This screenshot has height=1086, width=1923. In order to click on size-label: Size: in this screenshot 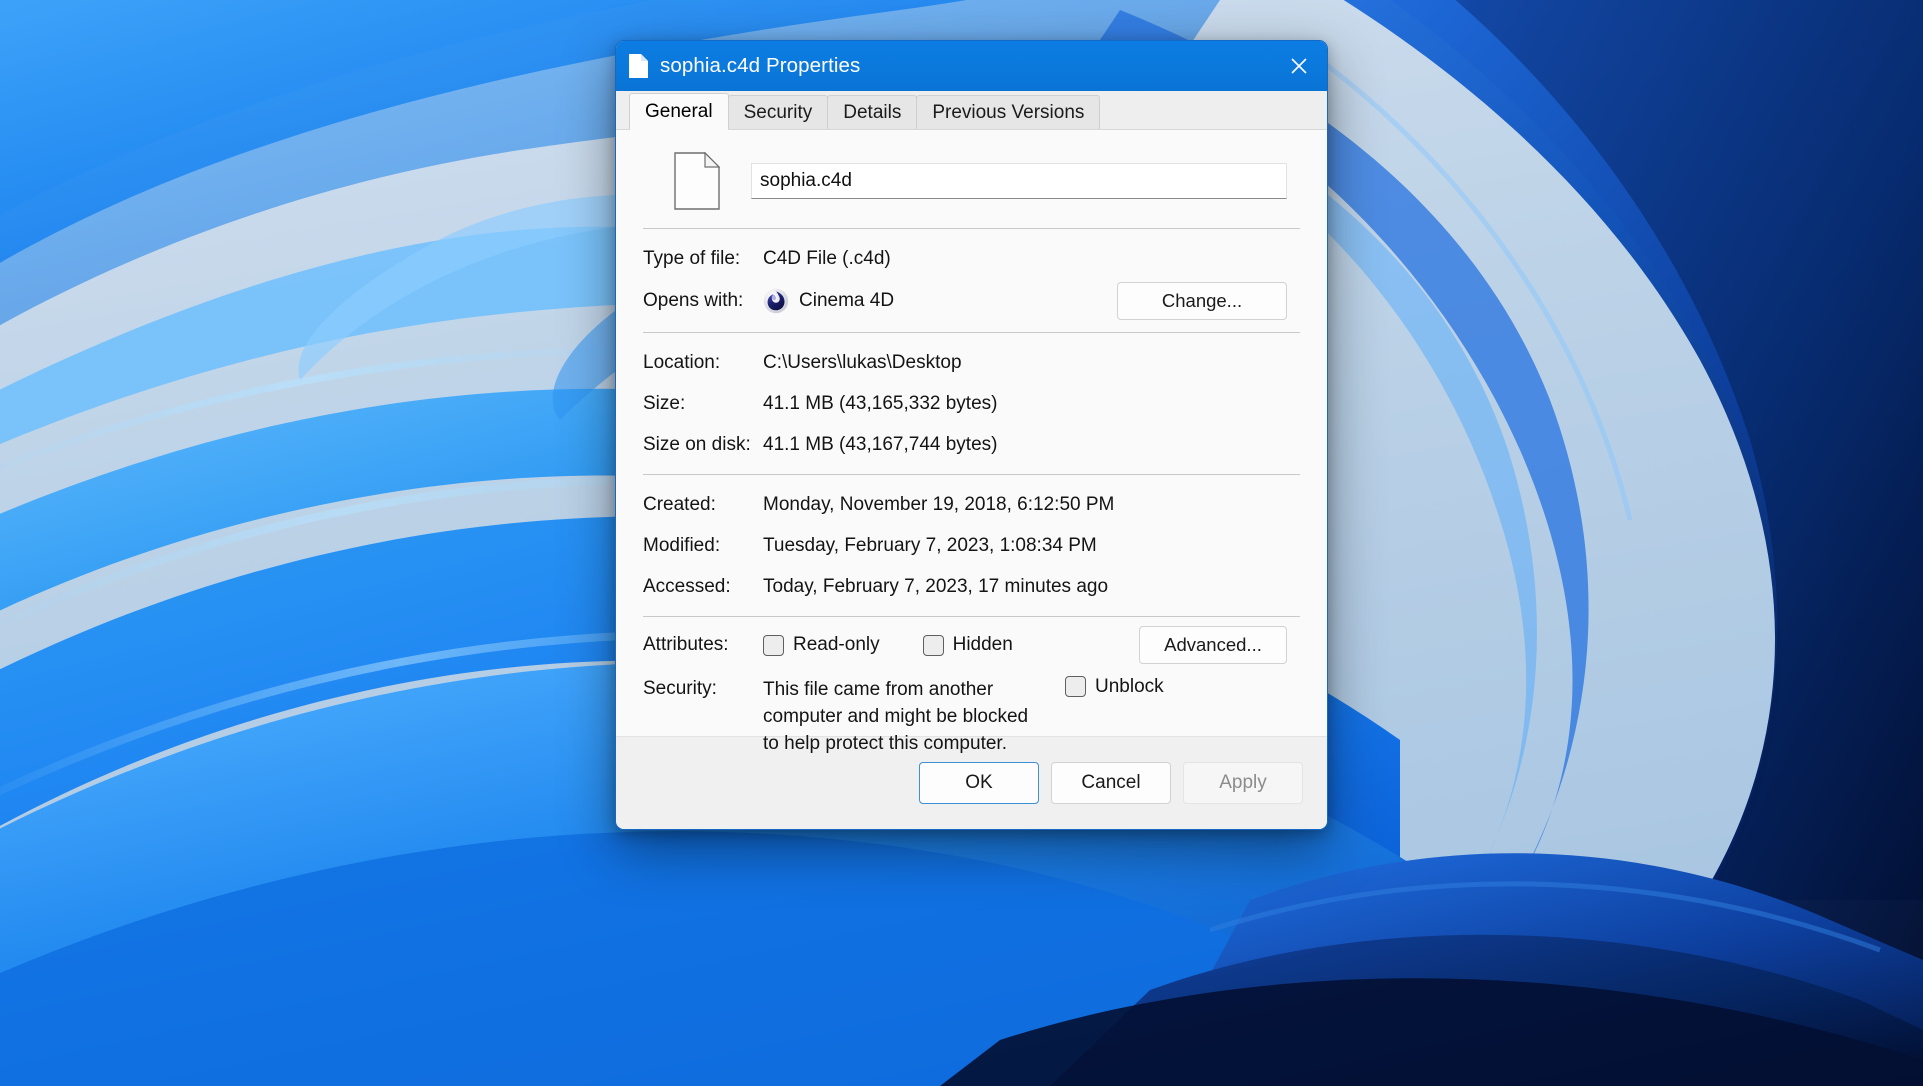, I will do `click(664, 403)`.